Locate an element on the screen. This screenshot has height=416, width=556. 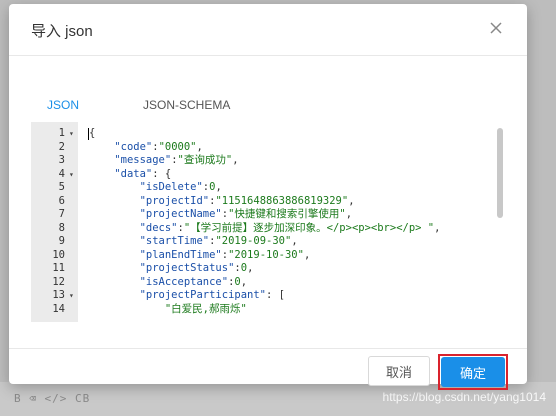
line-number: 8 is located at coordinates (61, 227).